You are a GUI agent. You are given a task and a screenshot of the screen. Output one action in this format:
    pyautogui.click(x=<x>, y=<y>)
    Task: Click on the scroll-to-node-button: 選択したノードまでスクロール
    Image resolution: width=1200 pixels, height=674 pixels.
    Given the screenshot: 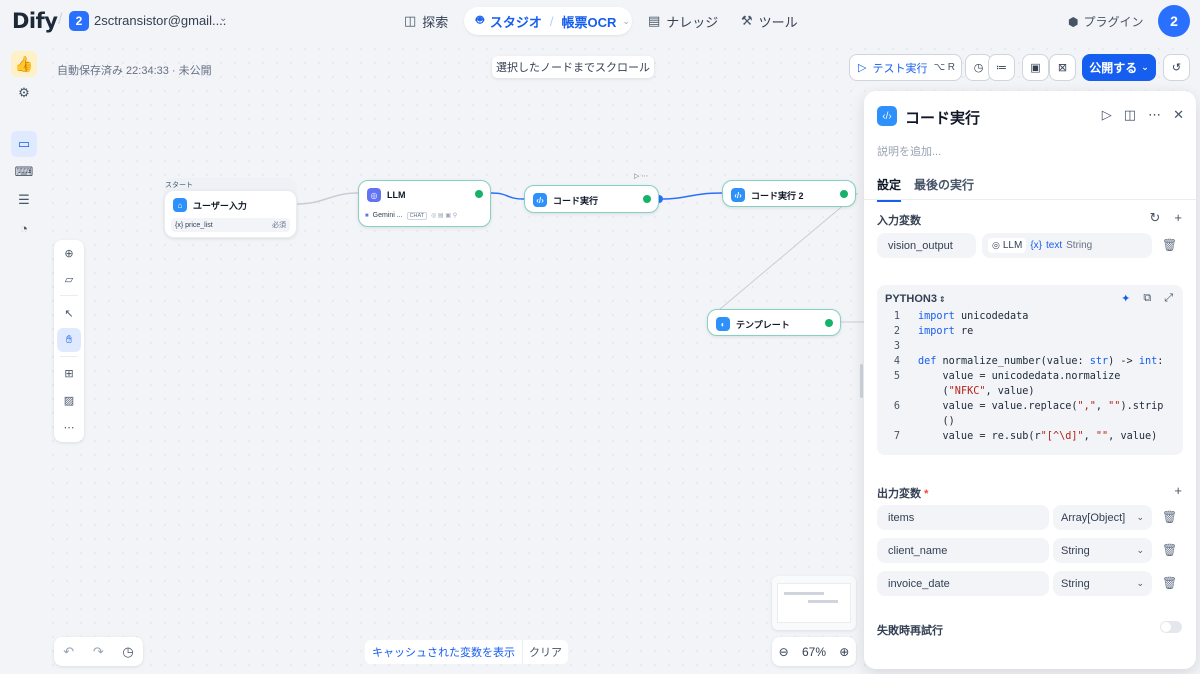 What is the action you would take?
    pyautogui.click(x=573, y=67)
    